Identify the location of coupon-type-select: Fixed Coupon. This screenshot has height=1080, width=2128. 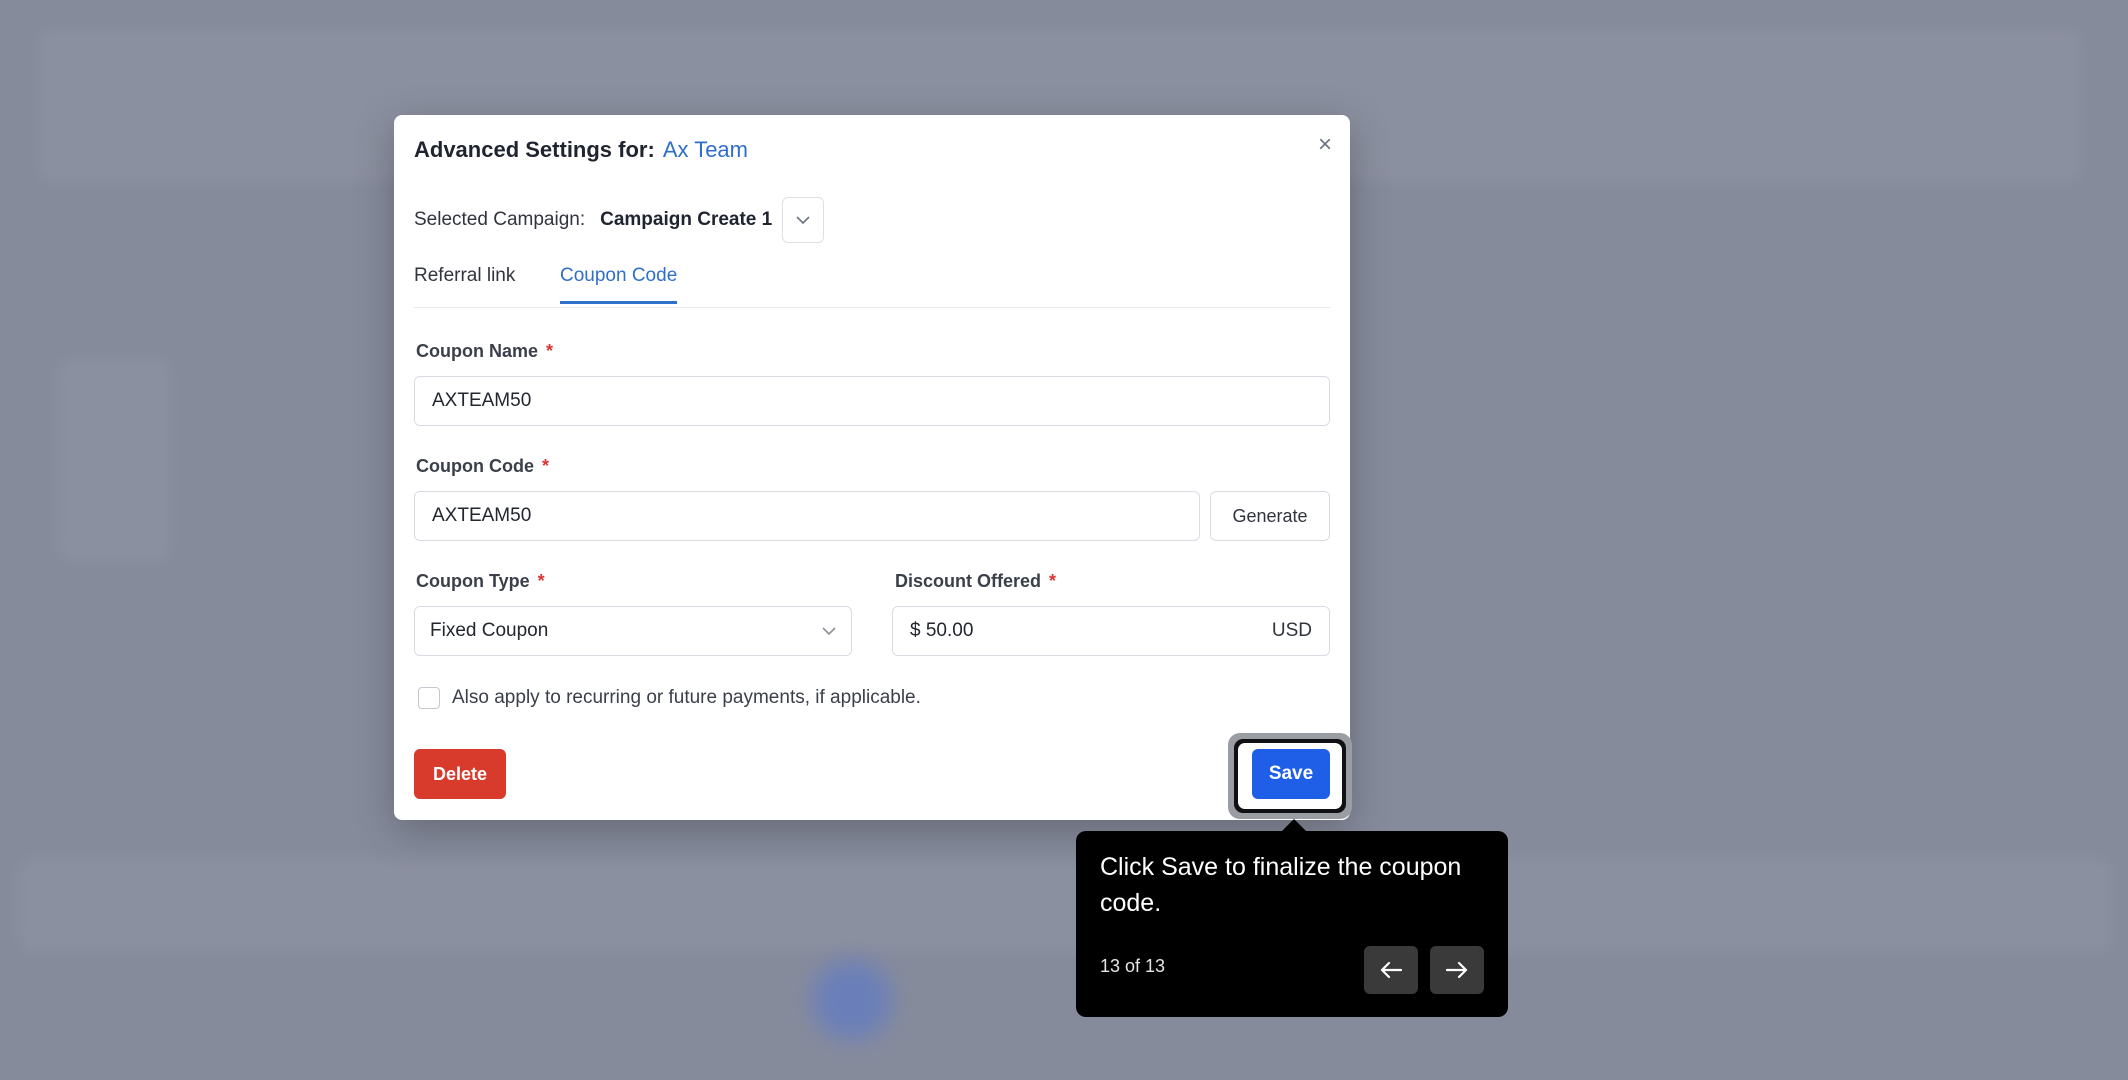
(633, 631).